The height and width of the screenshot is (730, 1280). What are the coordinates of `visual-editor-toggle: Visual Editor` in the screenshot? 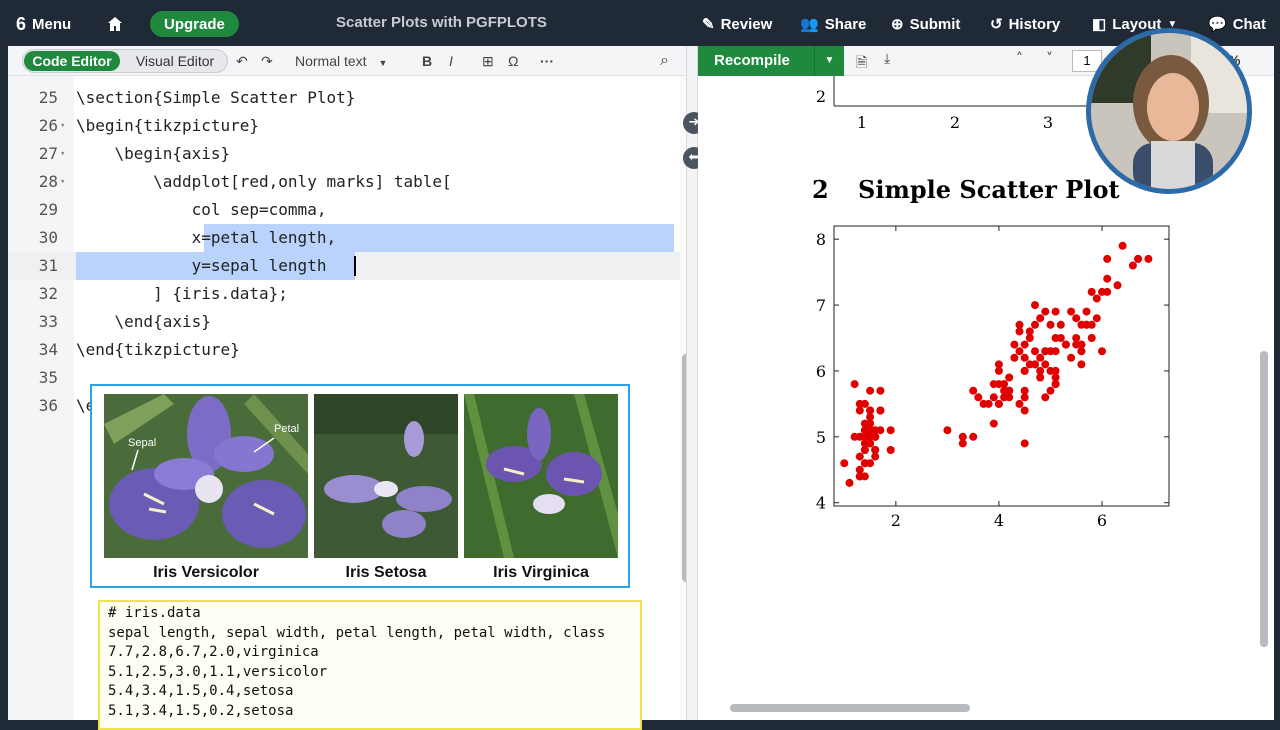 It's located at (175, 61).